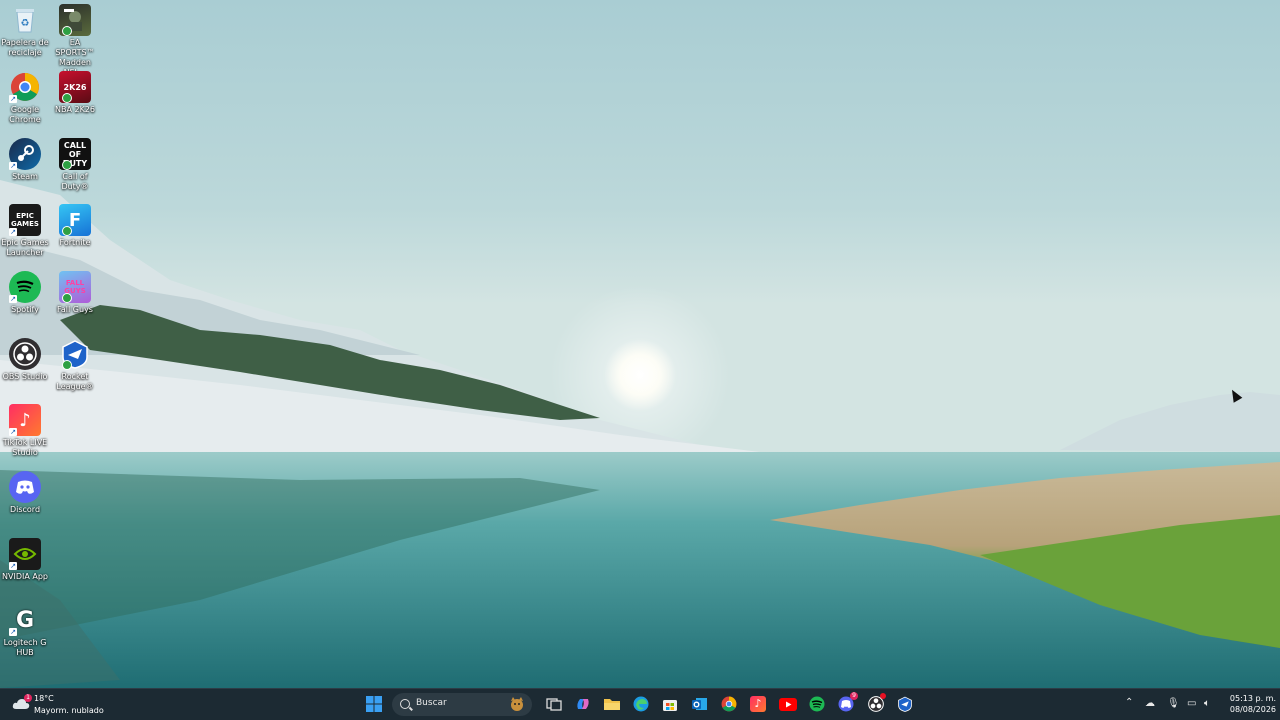 The height and width of the screenshot is (720, 1280). What do you see at coordinates (1191, 703) in the screenshot?
I see `network-icon: ▭` at bounding box center [1191, 703].